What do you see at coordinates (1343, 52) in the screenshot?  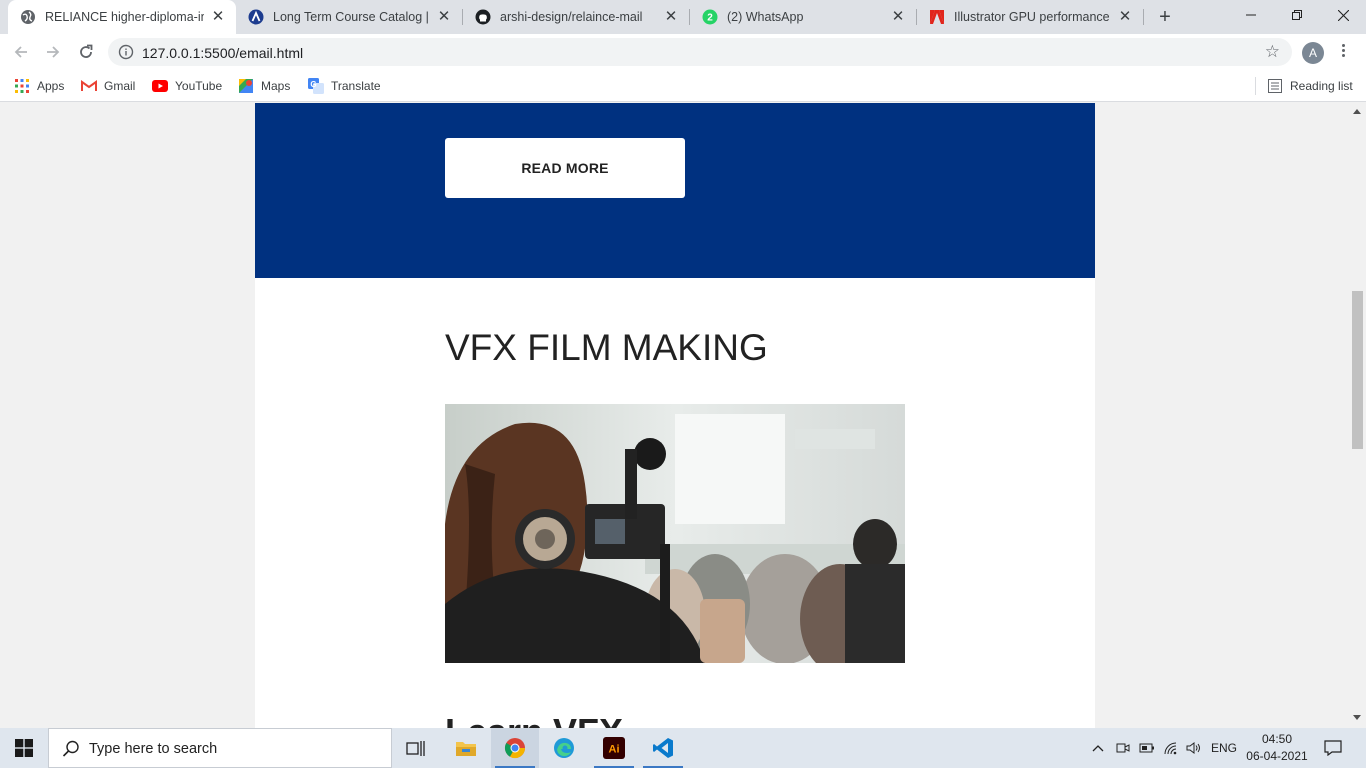 I see `browser-menu-icon` at bounding box center [1343, 52].